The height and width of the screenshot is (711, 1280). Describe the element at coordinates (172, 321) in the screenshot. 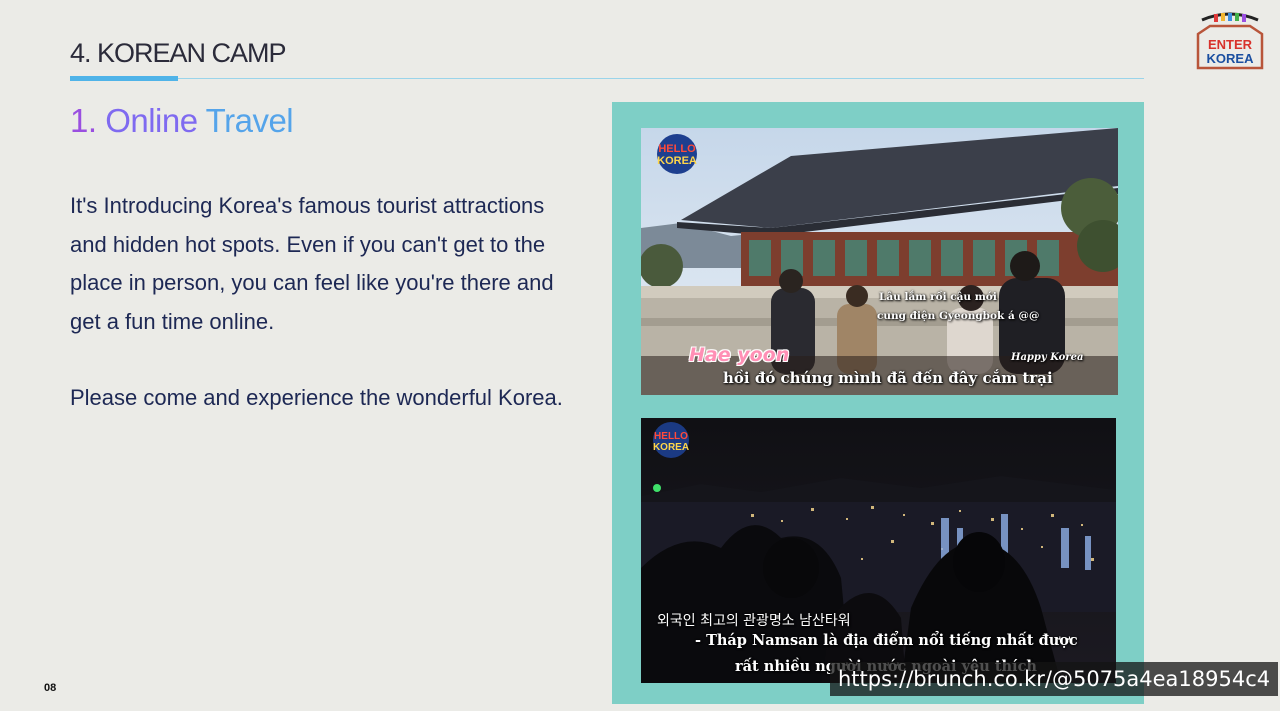

I see `description-line: get a fun time online.` at that location.